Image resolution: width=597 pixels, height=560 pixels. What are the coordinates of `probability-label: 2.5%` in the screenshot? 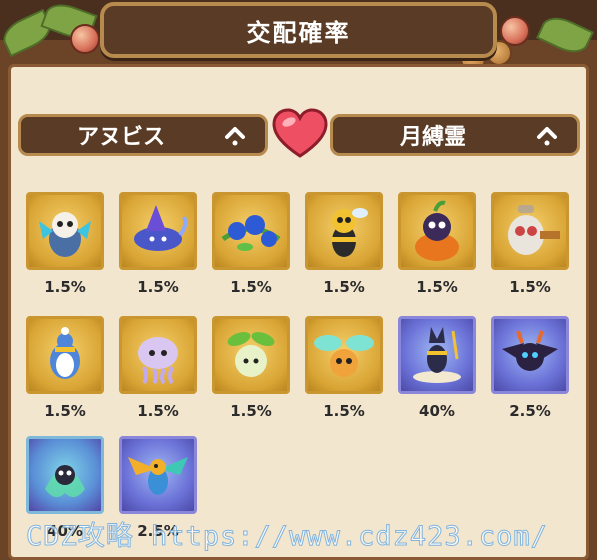 It's located at (530, 411).